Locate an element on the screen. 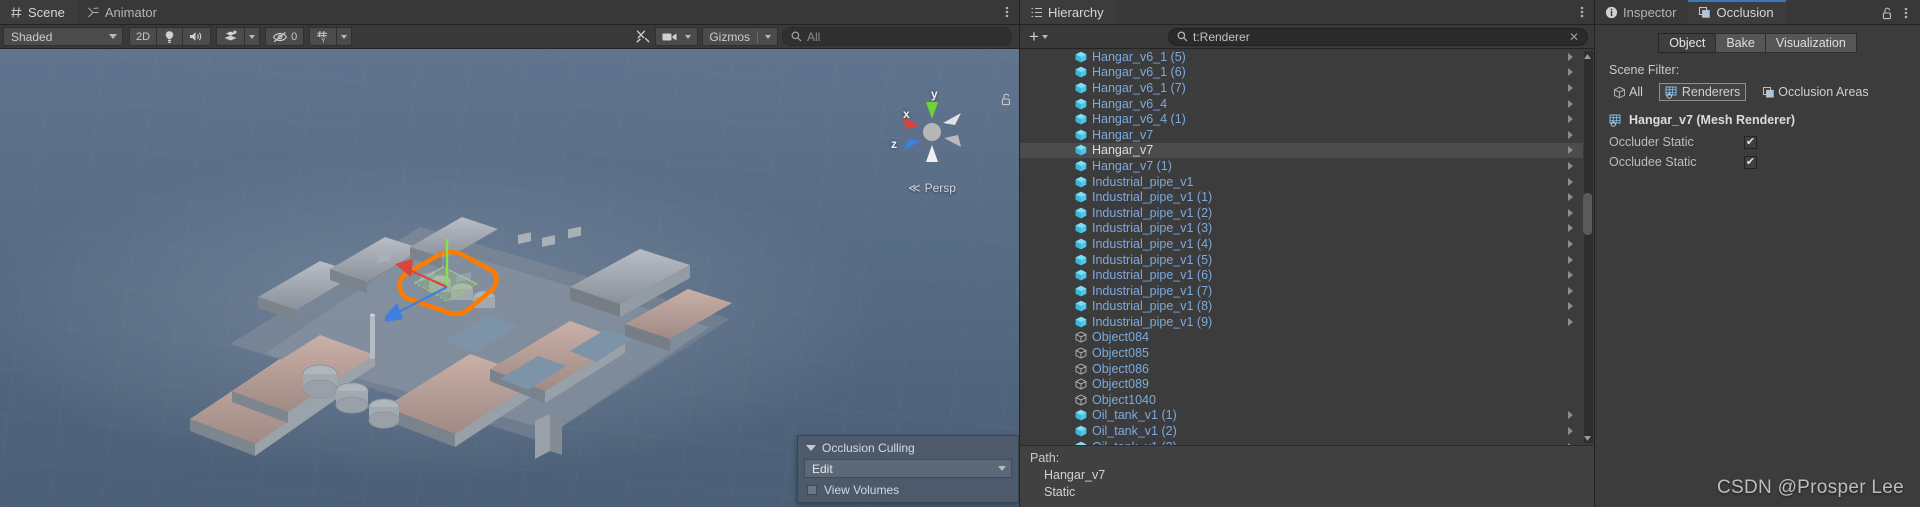  hierarchy-item: Hangar_v6_1 (7) is located at coordinates (1301, 88).